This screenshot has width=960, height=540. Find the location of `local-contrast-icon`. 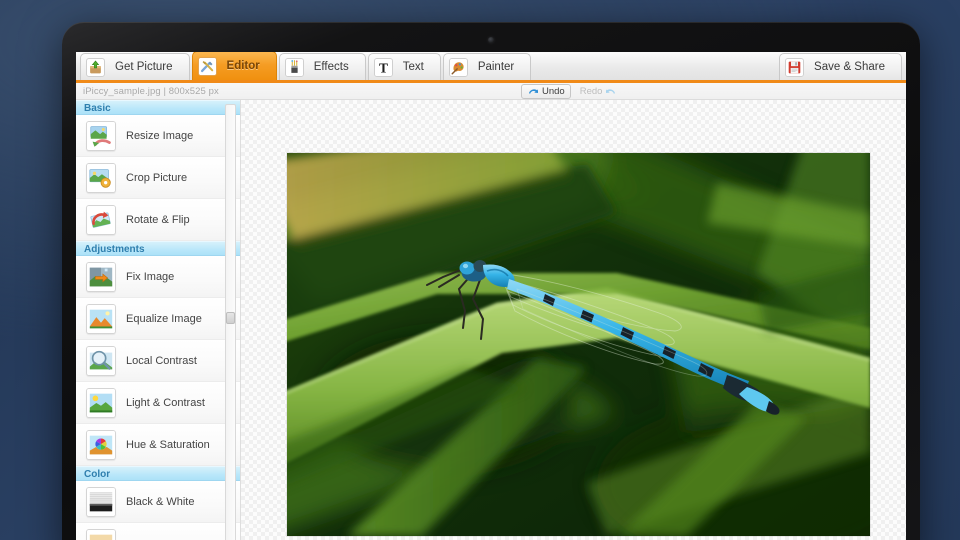

local-contrast-icon is located at coordinates (101, 360).